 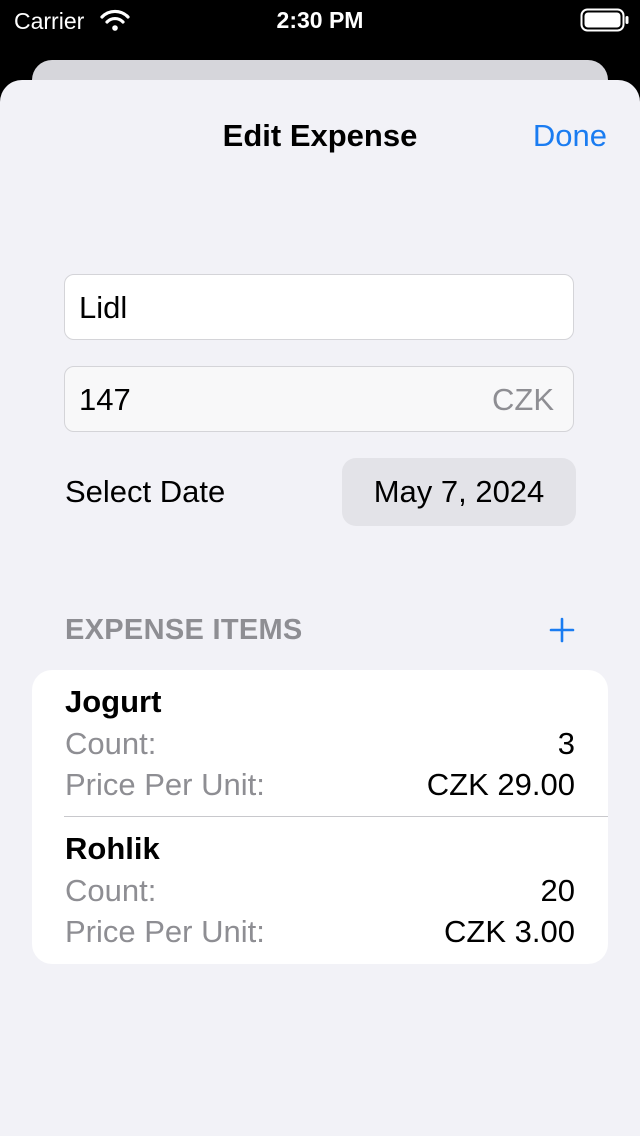 What do you see at coordinates (145, 491) in the screenshot?
I see `date-label: Select Date` at bounding box center [145, 491].